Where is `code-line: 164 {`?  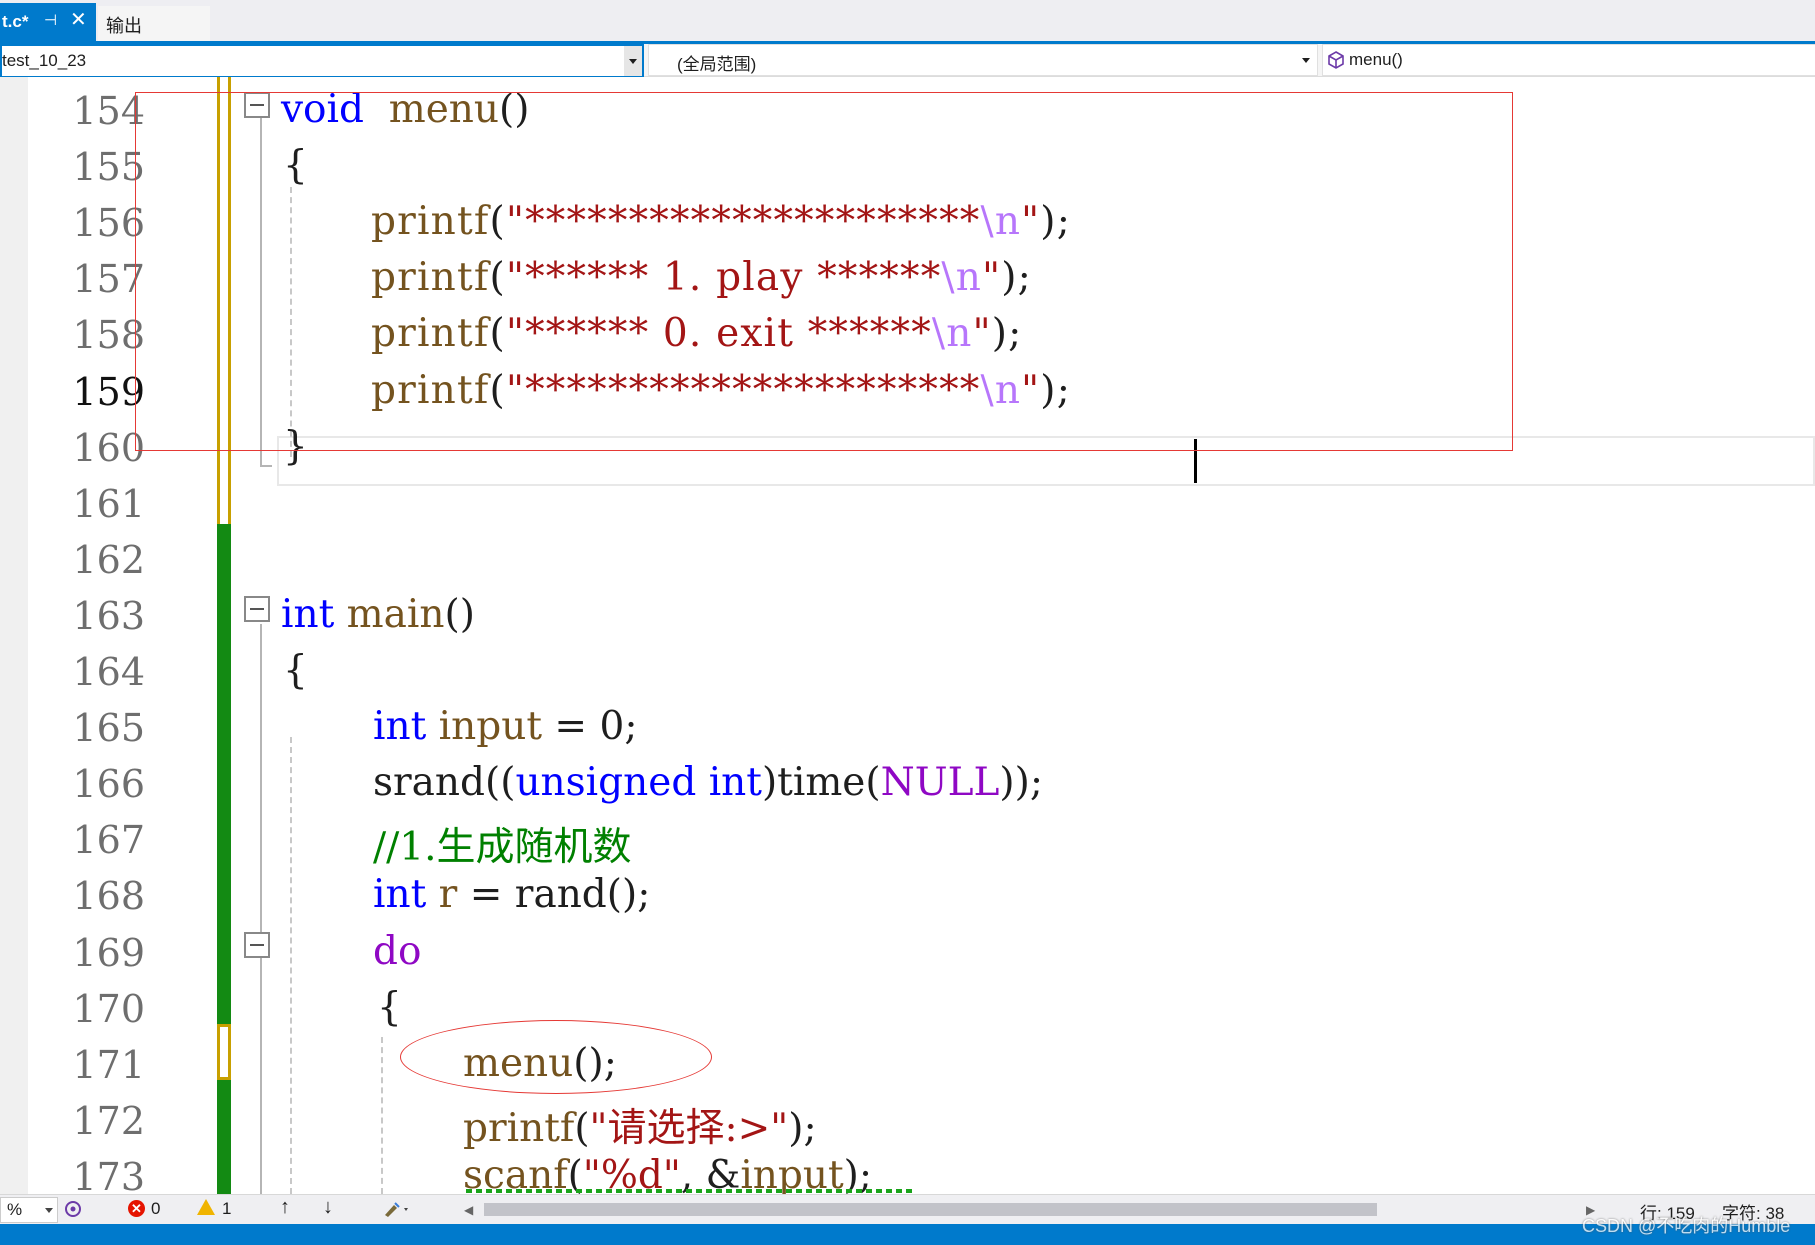 code-line: 164 { is located at coordinates (907, 672).